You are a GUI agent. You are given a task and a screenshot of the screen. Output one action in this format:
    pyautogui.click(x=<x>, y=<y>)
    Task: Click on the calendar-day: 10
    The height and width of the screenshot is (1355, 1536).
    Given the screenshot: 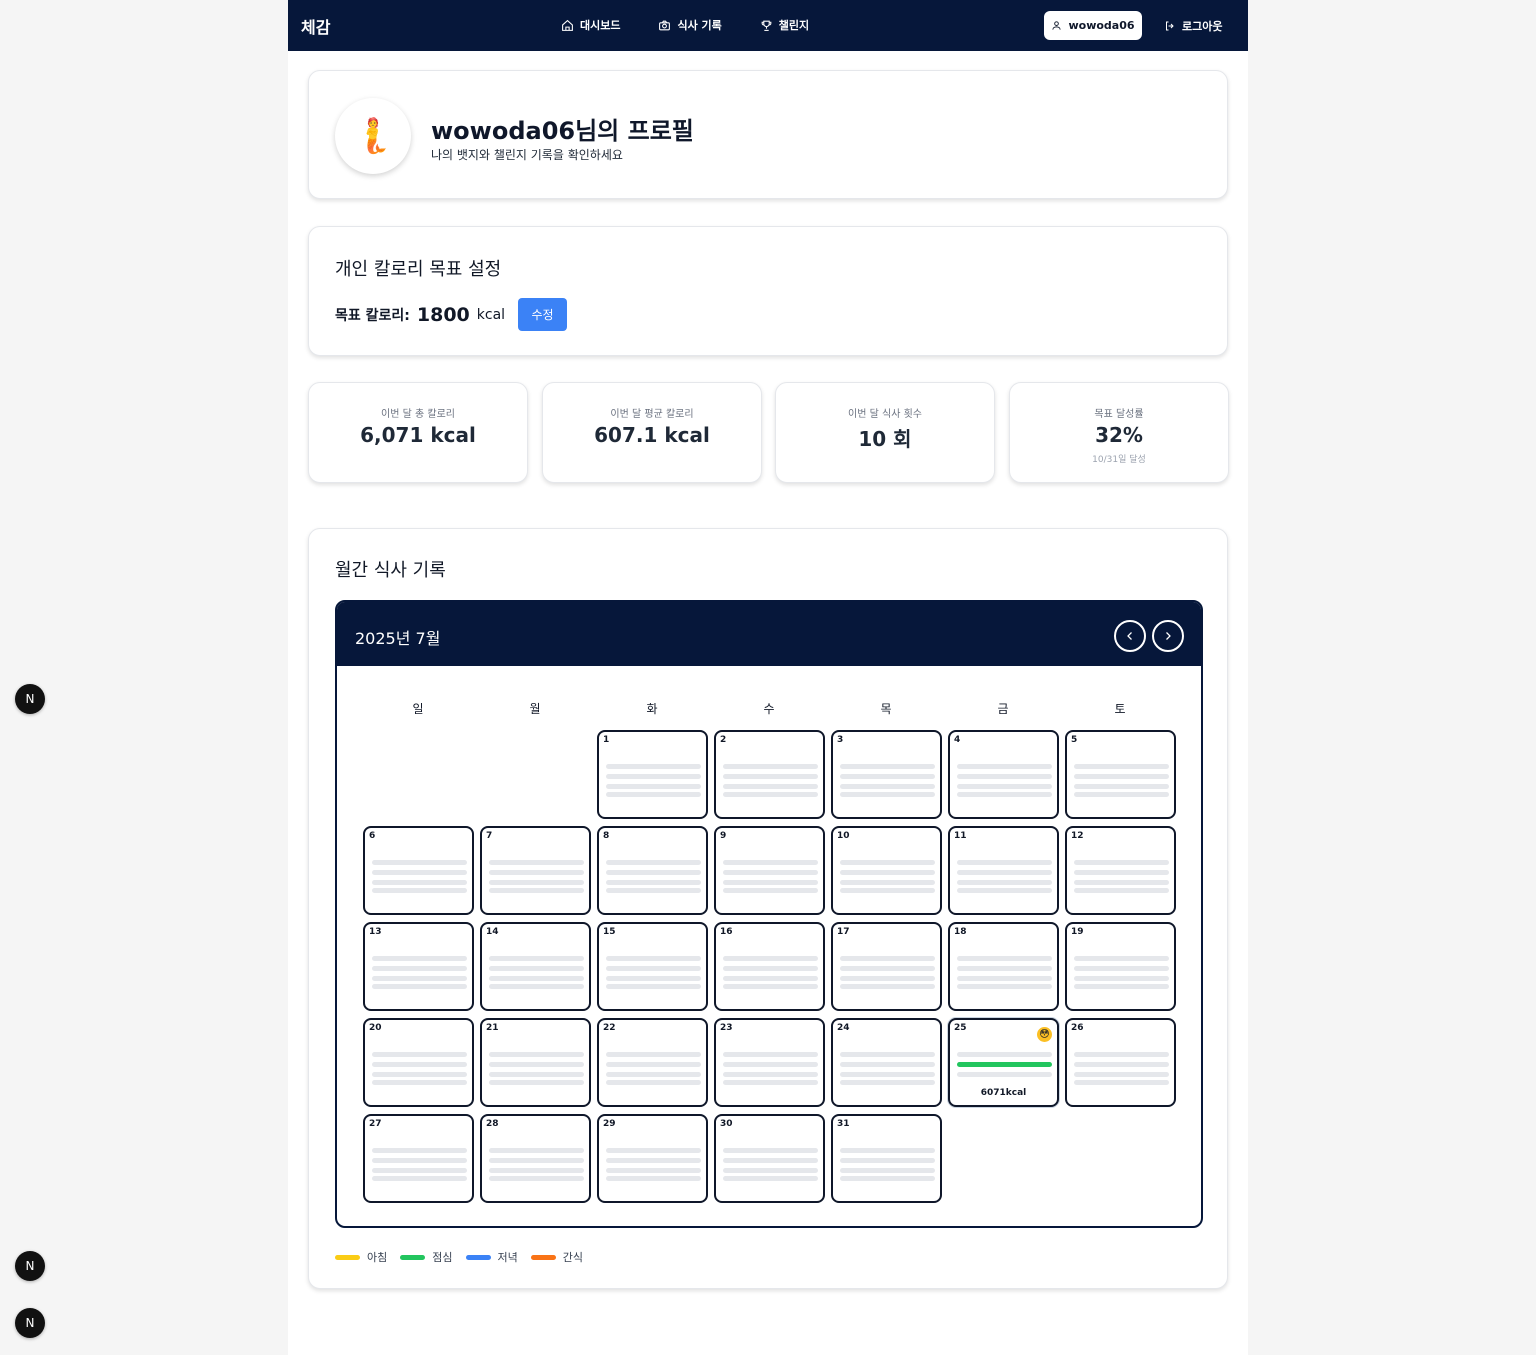 What is the action you would take?
    pyautogui.click(x=886, y=870)
    